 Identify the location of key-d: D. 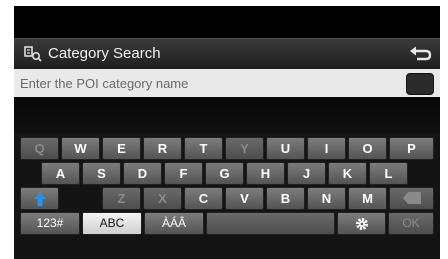
(142, 173).